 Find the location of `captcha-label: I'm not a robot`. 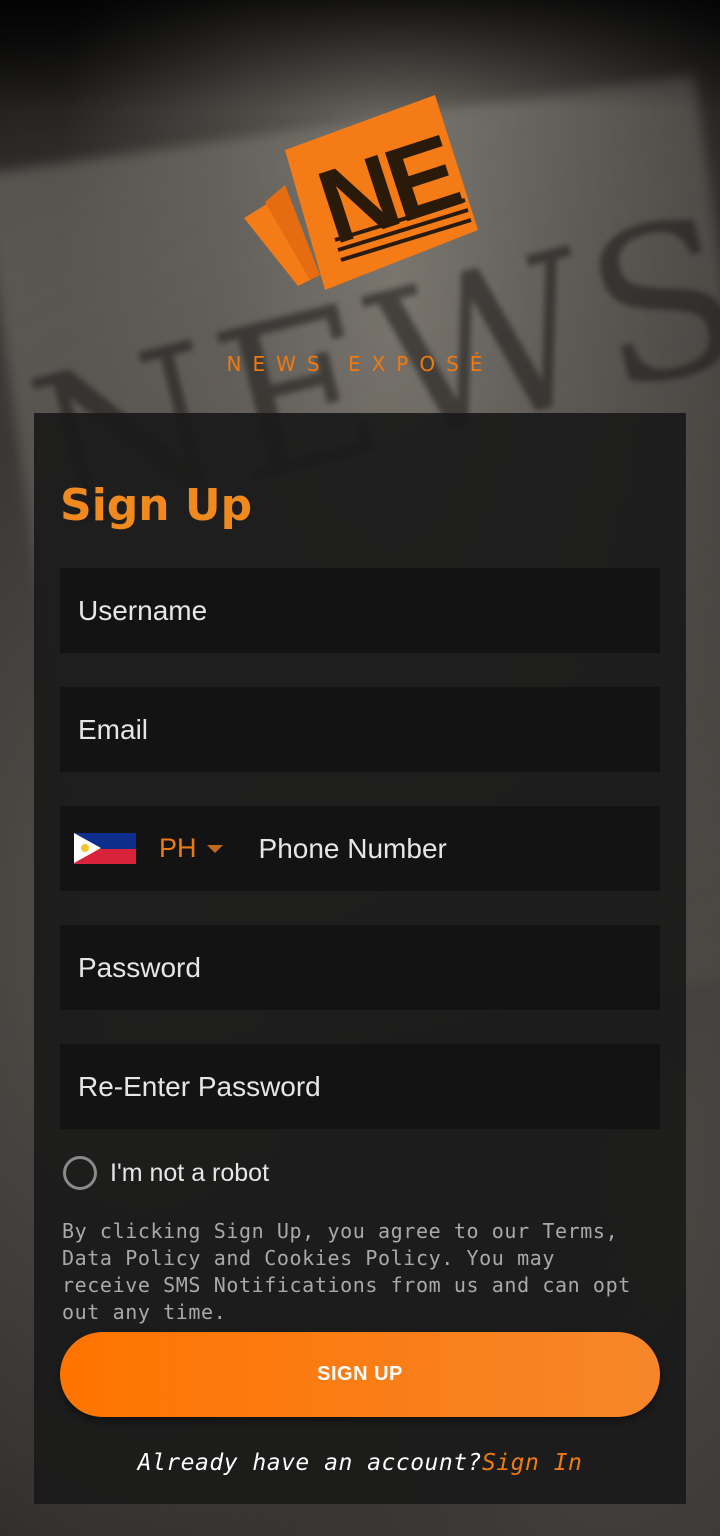

captcha-label: I'm not a robot is located at coordinates (190, 1172).